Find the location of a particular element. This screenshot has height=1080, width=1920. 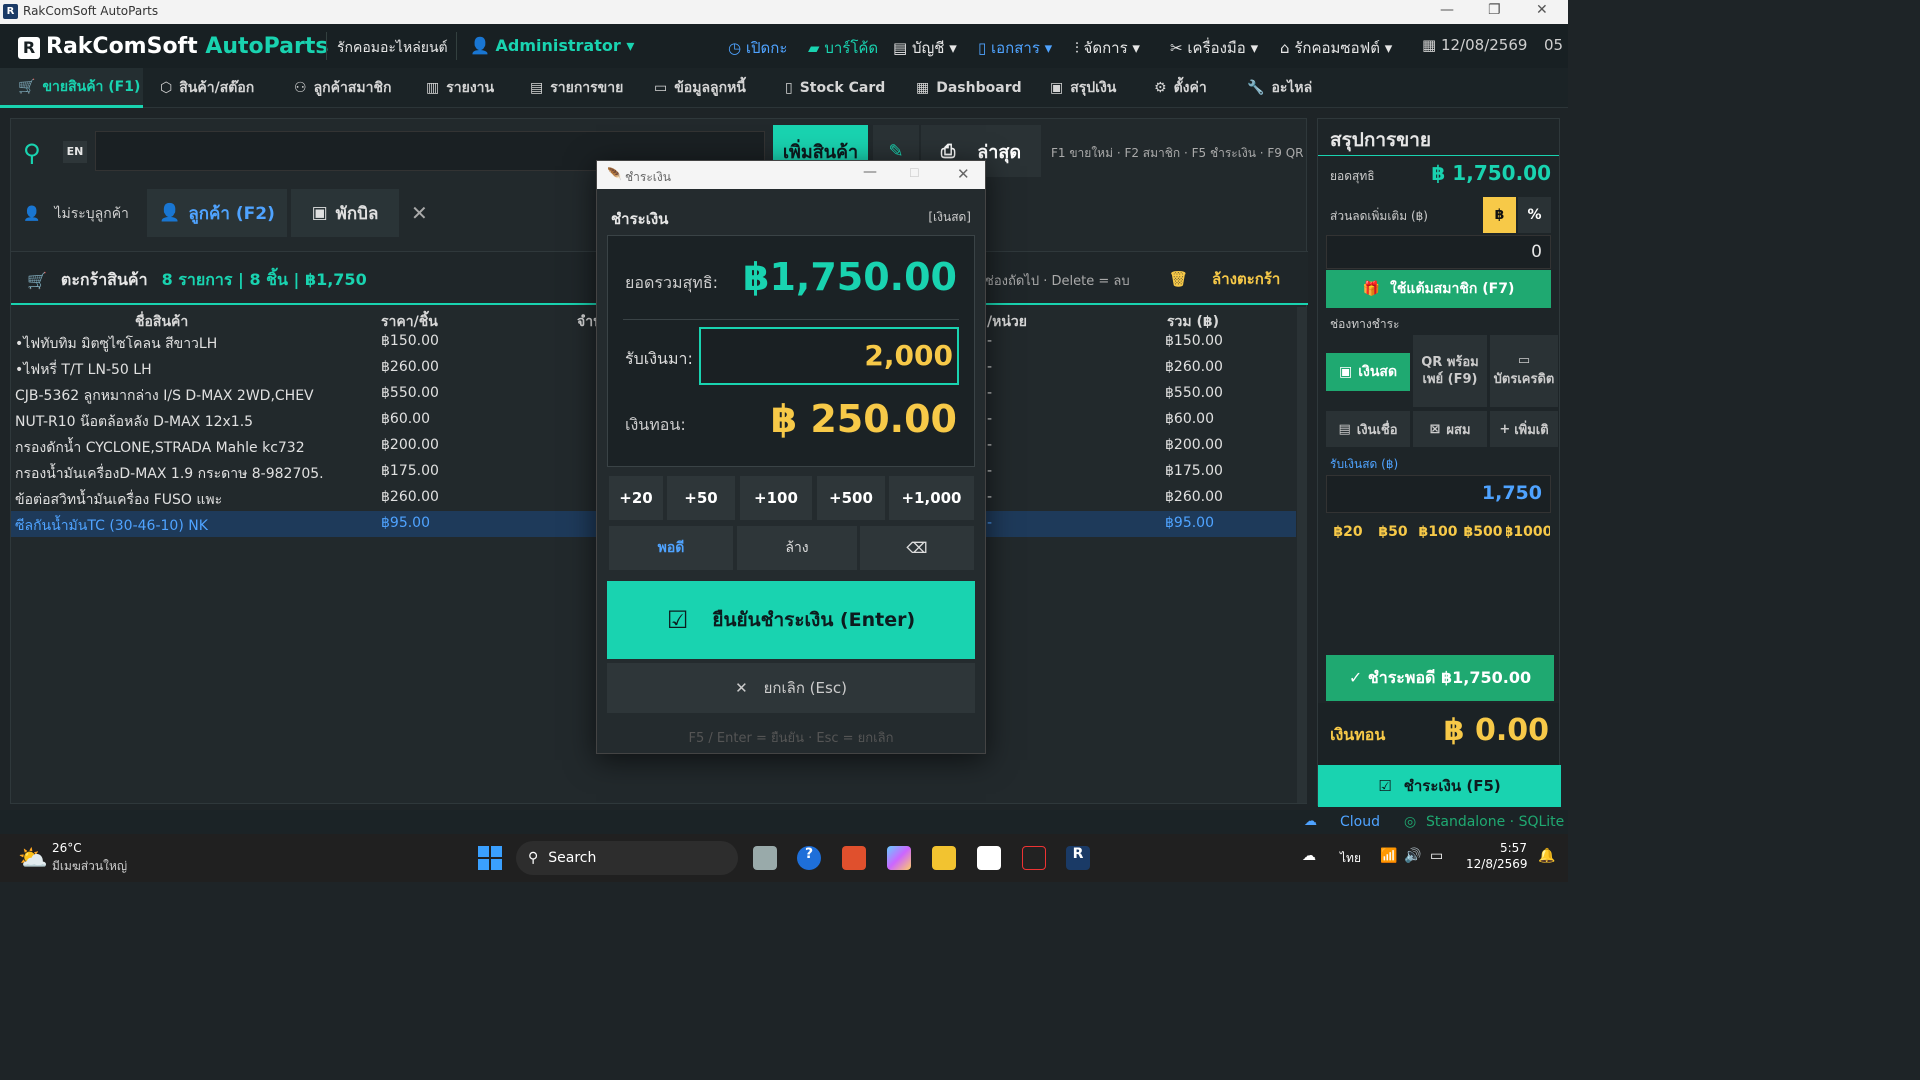

no-customer-button: 👤 ไม่ระบุลูกค้า is located at coordinates (76, 214).